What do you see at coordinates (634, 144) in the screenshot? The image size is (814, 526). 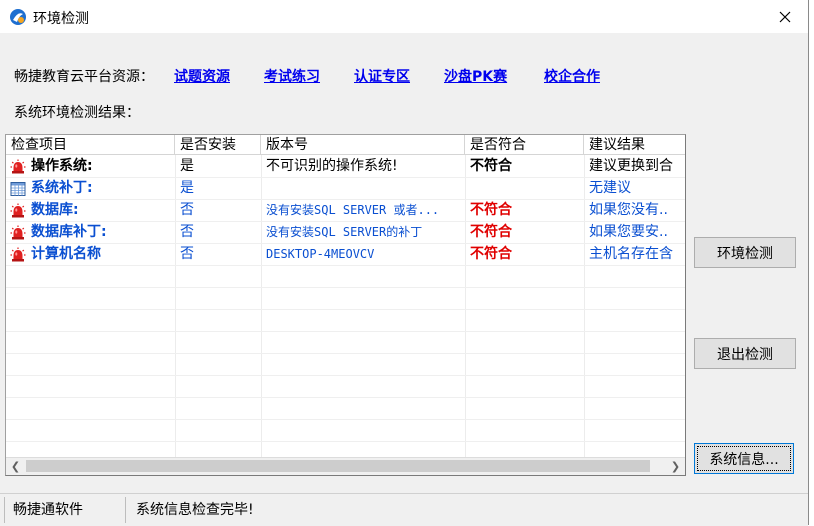 I see `column-header-advice: 建议结果` at bounding box center [634, 144].